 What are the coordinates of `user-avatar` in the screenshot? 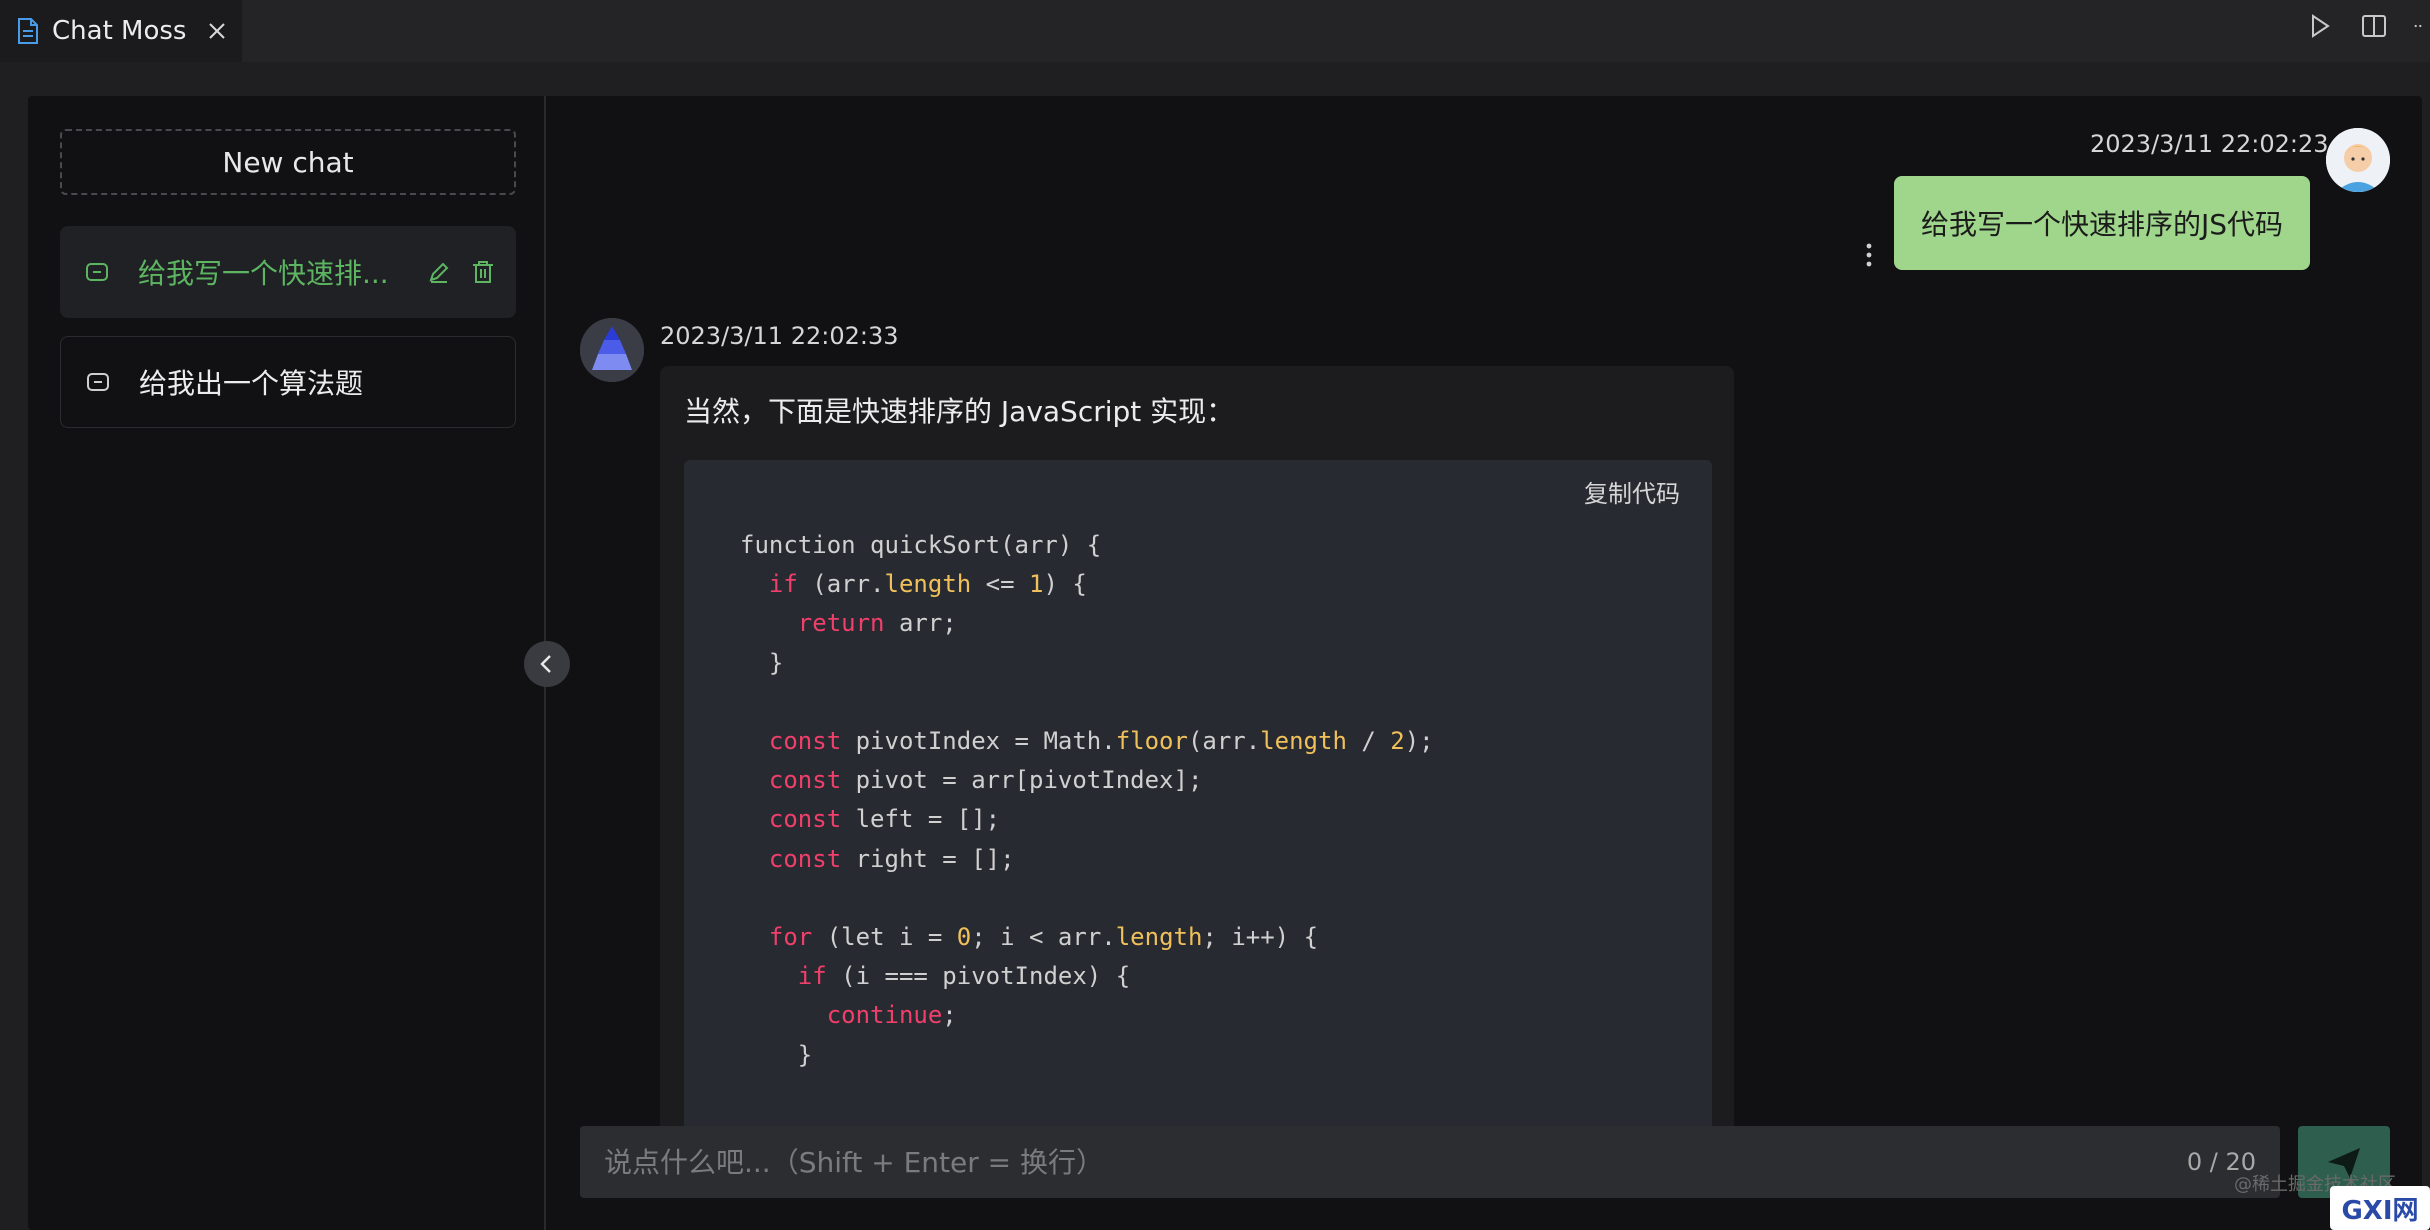 It's located at (2358, 160).